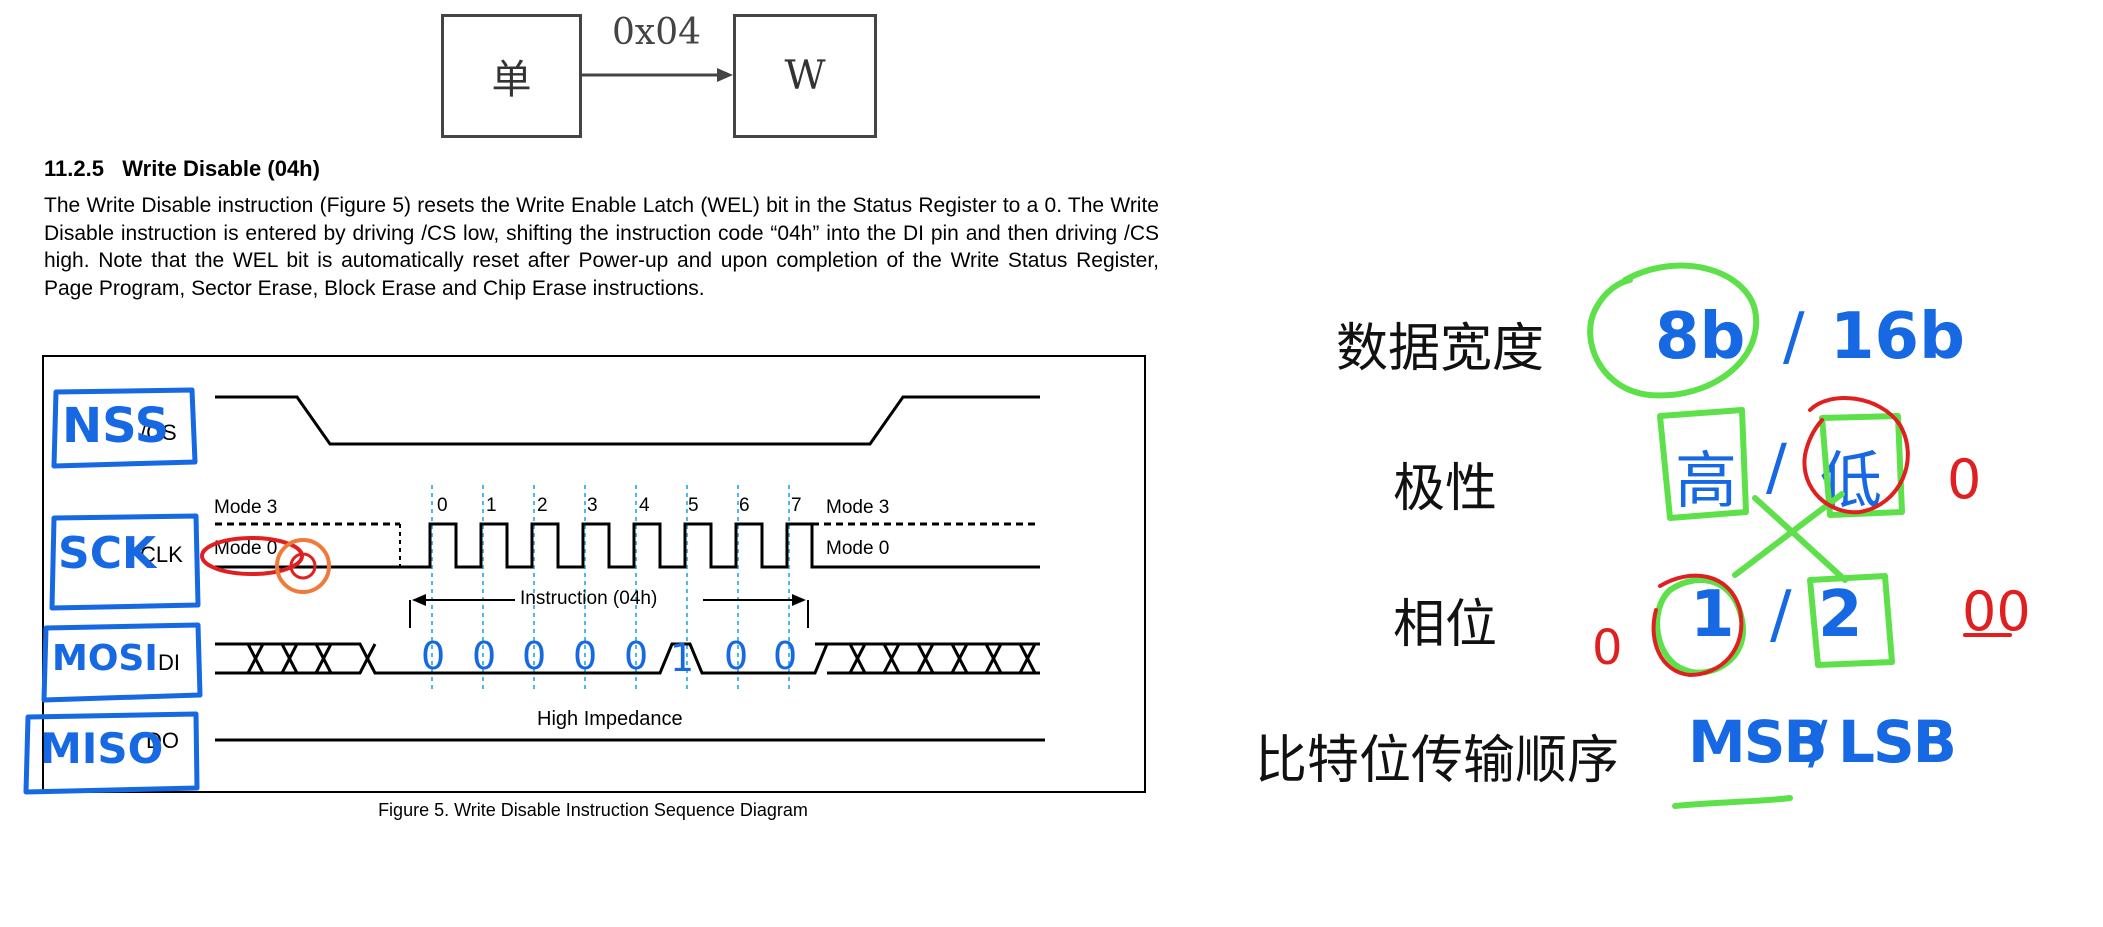 This screenshot has width=2103, height=927. I want to click on clock-number: 6, so click(744, 505).